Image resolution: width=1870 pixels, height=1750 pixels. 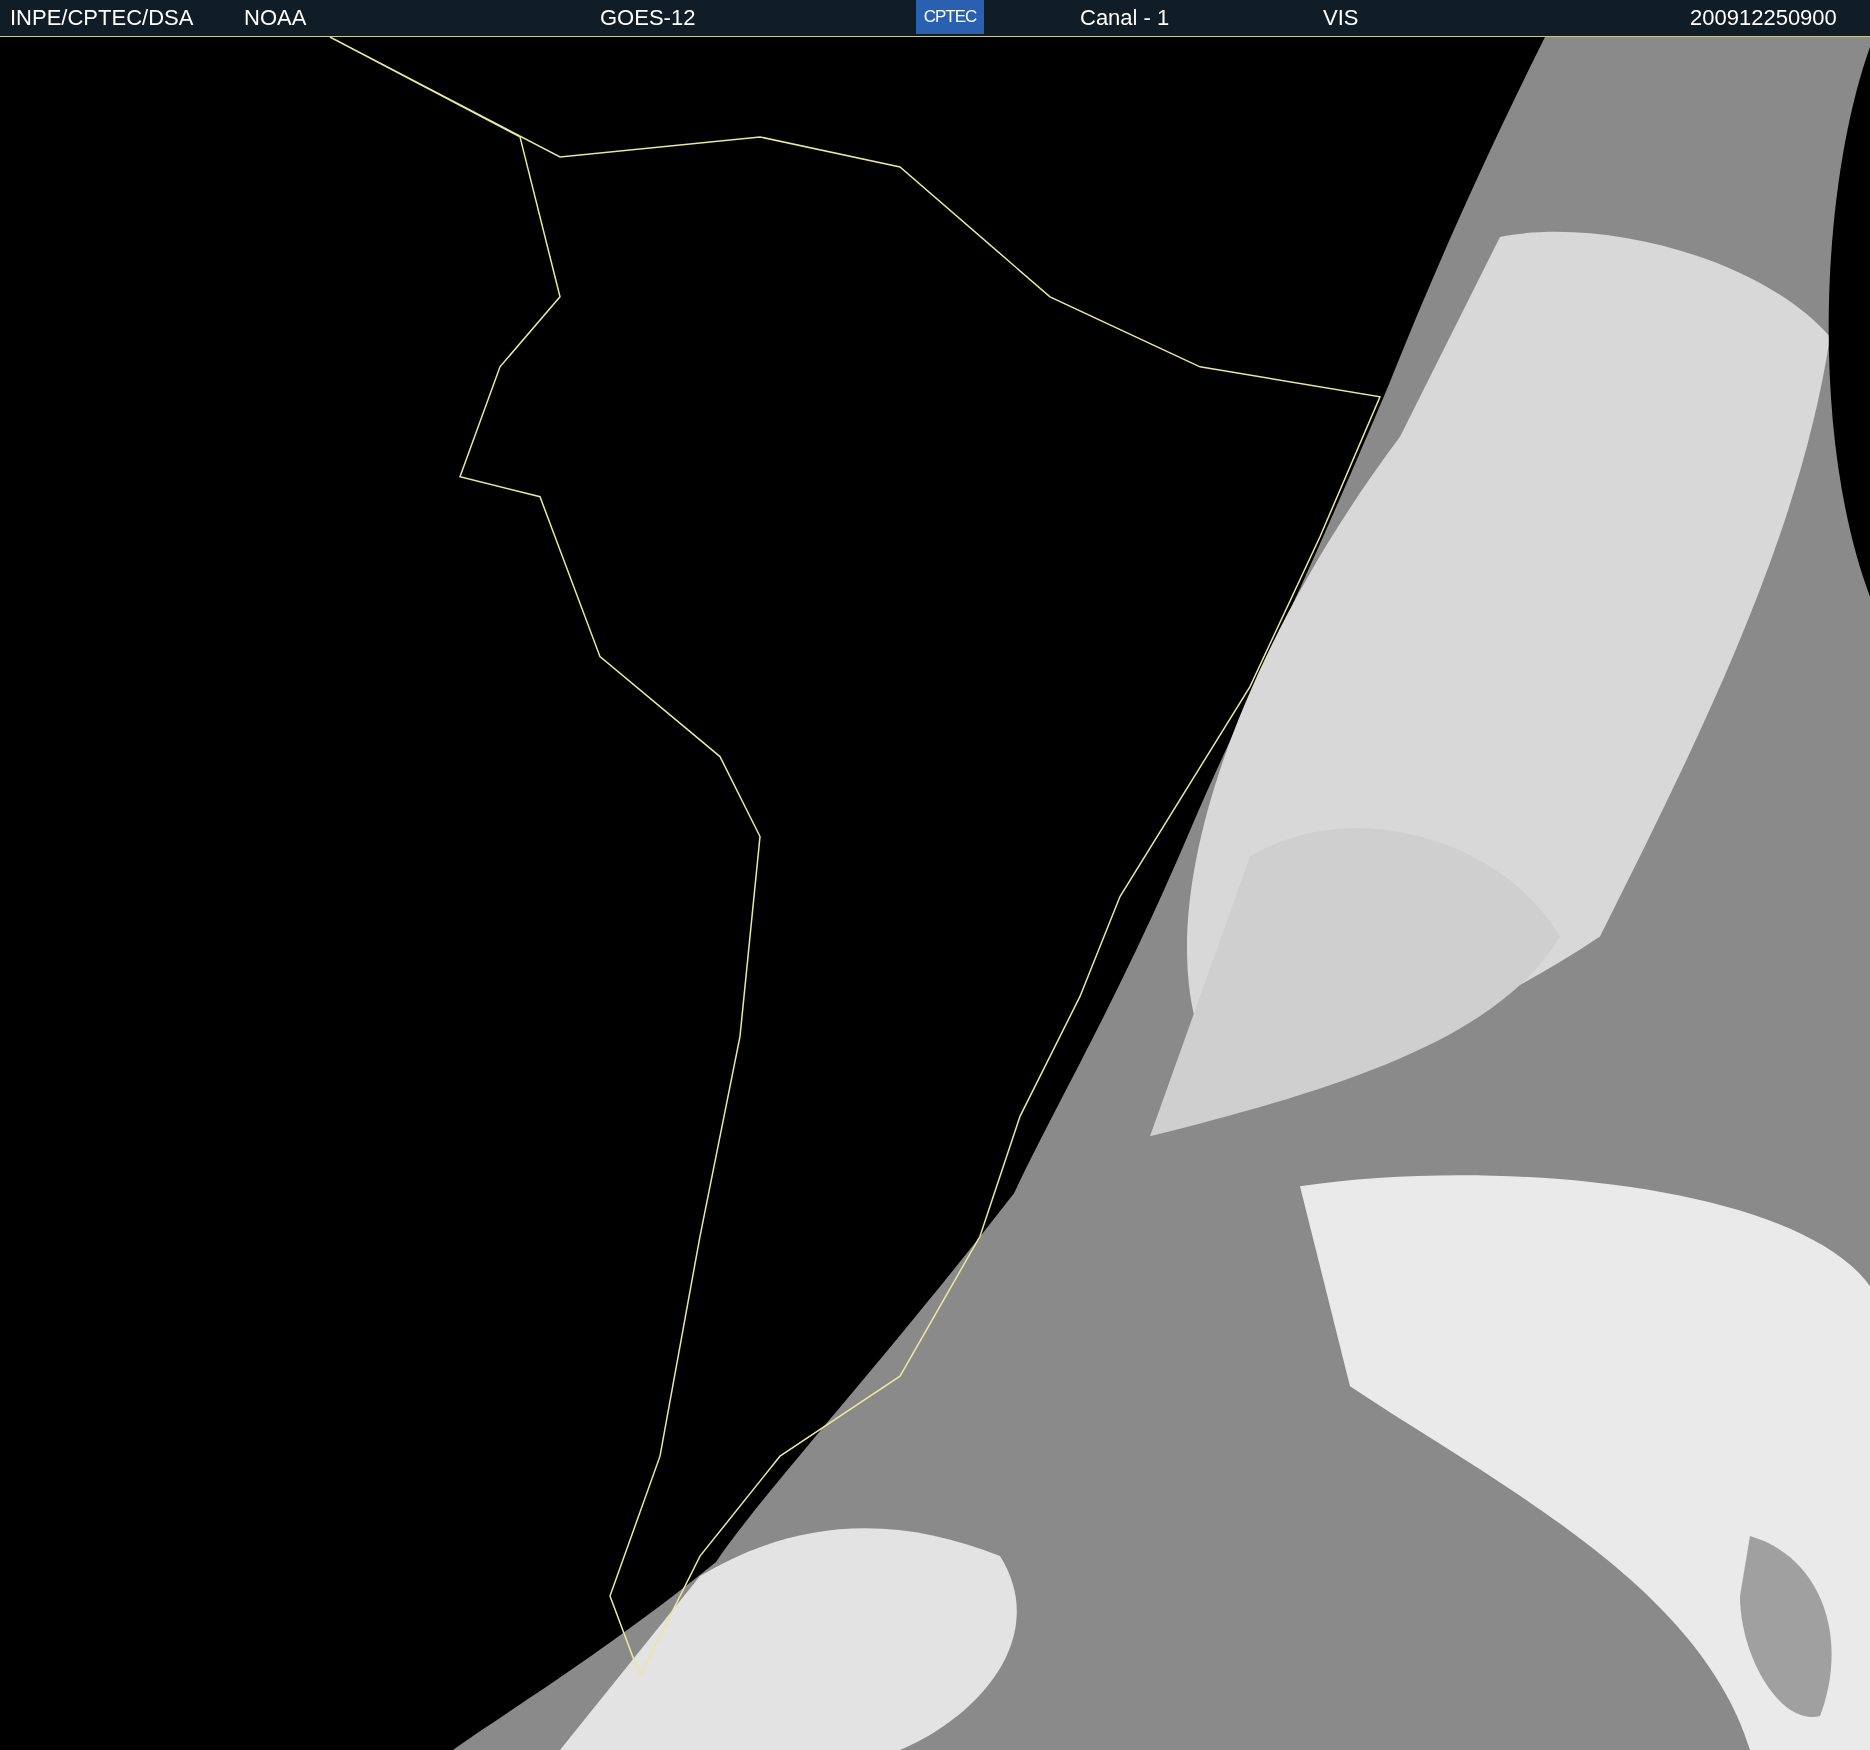 What do you see at coordinates (1763, 18) in the screenshot?
I see `header-label: 200912250900` at bounding box center [1763, 18].